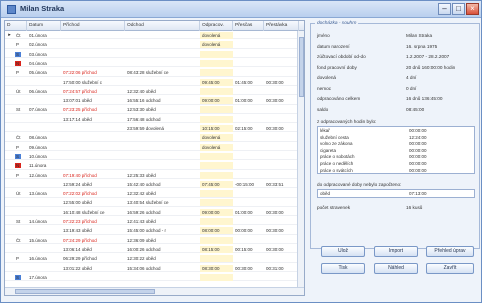 The image size is (482, 303). Describe the element at coordinates (44, 137) in the screenshot. I see `table-cell: 08.února` at that location.